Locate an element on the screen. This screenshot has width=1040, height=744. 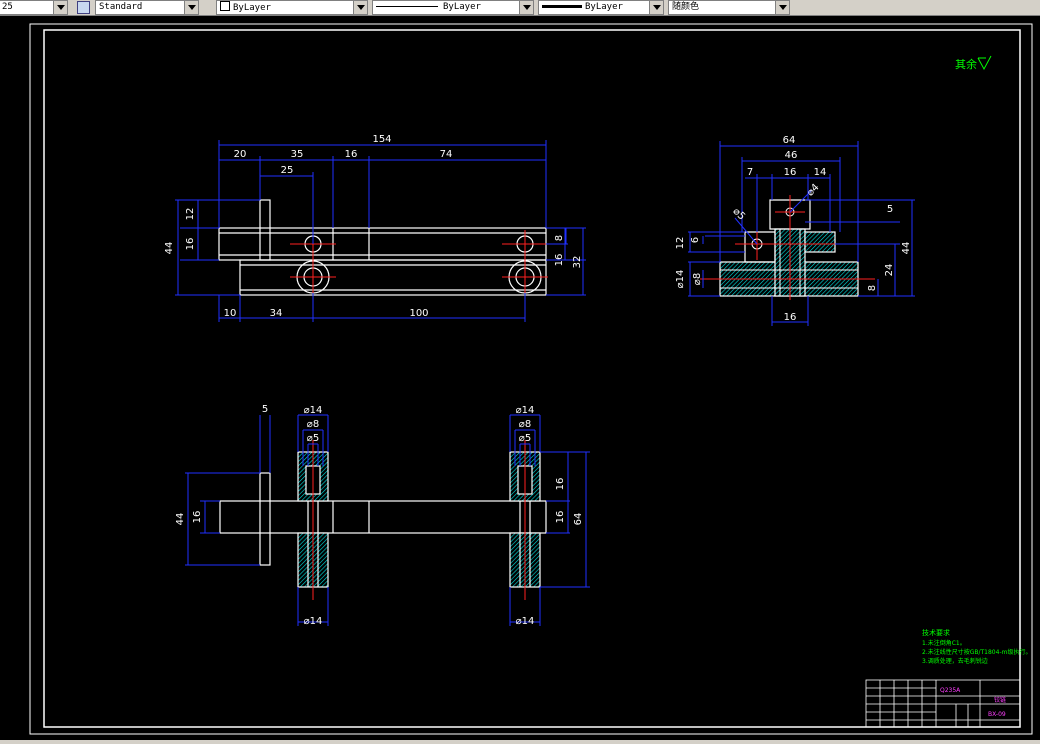
layer-color-value: ByLayer is located at coordinates (252, 8).